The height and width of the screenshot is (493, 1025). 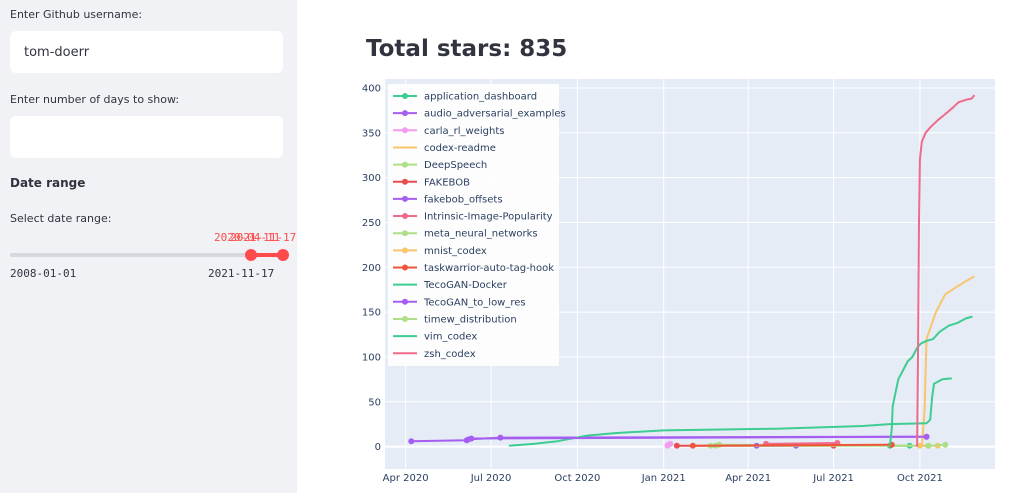 I want to click on slider-min-label: 2008-01-01, so click(x=43, y=273).